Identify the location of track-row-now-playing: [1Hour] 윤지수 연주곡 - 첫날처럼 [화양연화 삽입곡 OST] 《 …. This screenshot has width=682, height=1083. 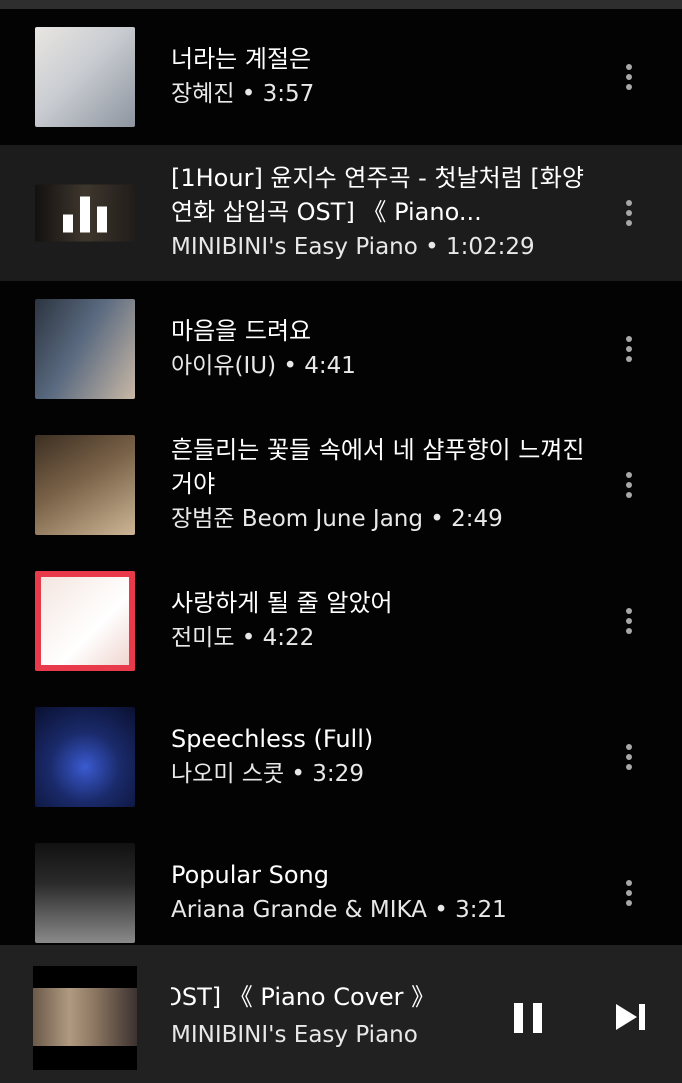
(341, 213).